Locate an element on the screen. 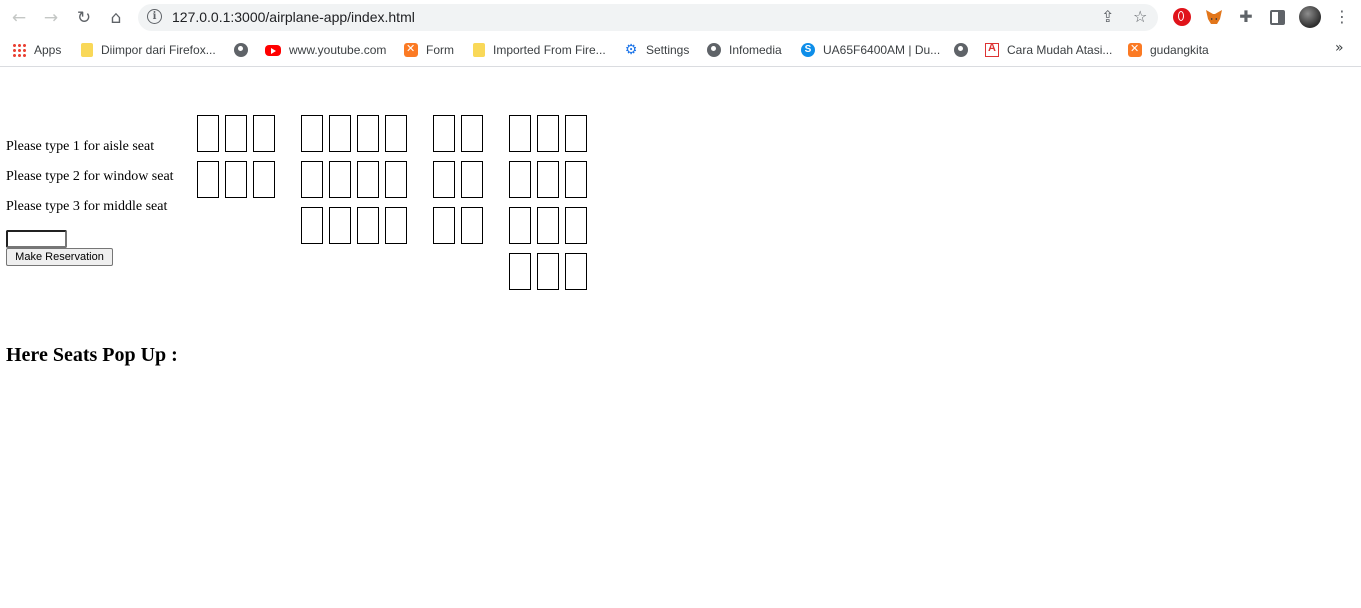 The width and height of the screenshot is (1361, 608). metamask-fox-icon is located at coordinates (1214, 17).